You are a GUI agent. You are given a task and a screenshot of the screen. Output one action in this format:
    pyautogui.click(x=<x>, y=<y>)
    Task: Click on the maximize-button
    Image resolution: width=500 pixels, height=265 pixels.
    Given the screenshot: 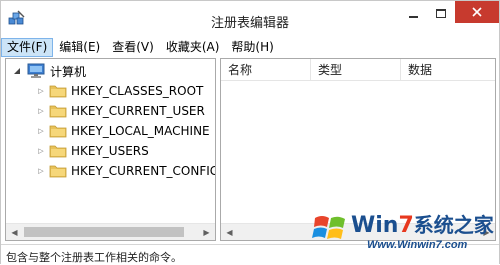 What is the action you would take?
    pyautogui.click(x=441, y=13)
    